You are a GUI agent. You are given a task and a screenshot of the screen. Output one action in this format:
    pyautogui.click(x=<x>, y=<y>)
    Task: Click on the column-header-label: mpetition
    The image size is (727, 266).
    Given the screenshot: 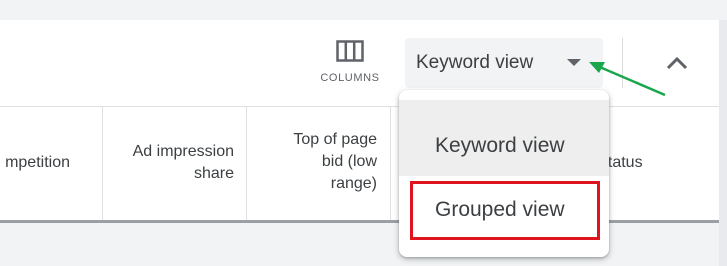 What is the action you would take?
    pyautogui.click(x=37, y=162)
    